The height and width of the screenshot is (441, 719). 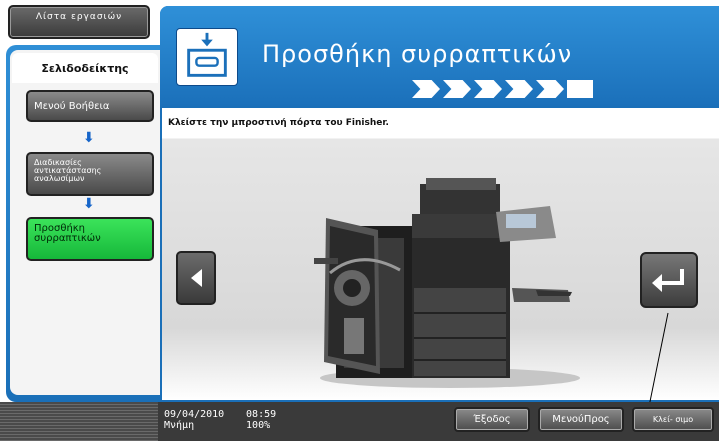 What do you see at coordinates (79, 22) in the screenshot?
I see `job-list-button: Λίστα εργασιών` at bounding box center [79, 22].